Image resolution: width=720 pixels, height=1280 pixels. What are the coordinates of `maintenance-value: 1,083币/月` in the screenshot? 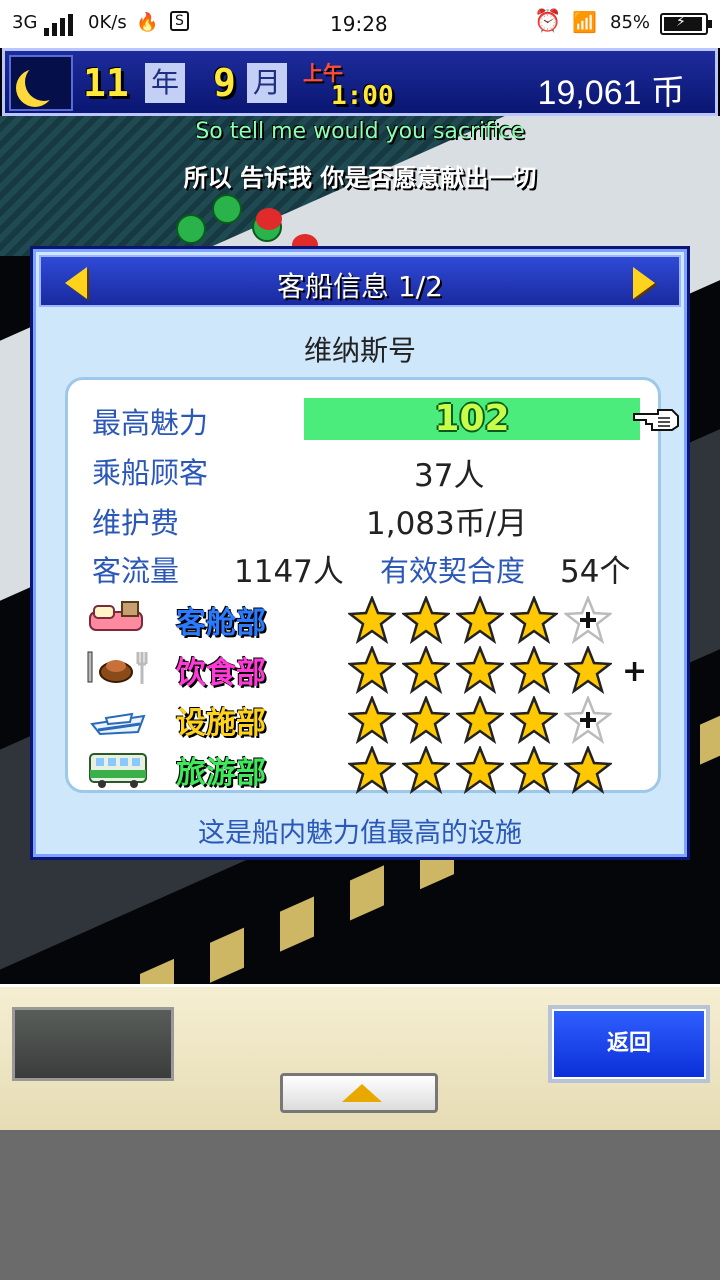 It's located at (447, 524).